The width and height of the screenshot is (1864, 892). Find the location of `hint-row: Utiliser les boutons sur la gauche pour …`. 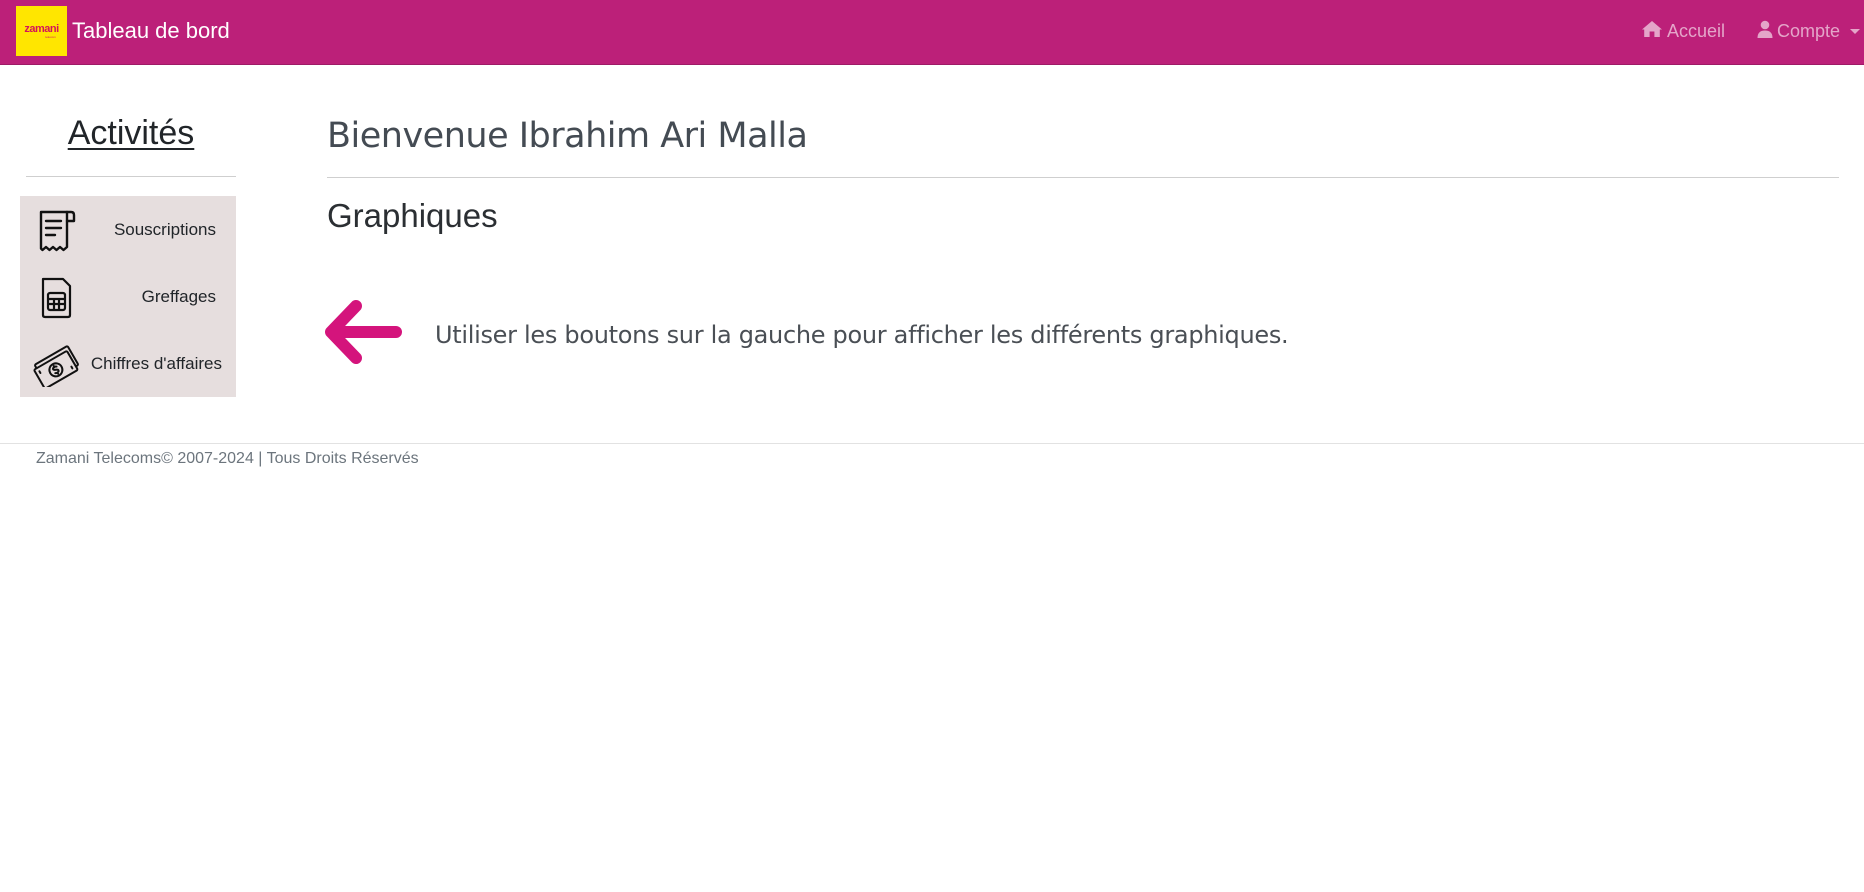

hint-row: Utiliser les boutons sur la gauche pour … is located at coordinates (807, 334).